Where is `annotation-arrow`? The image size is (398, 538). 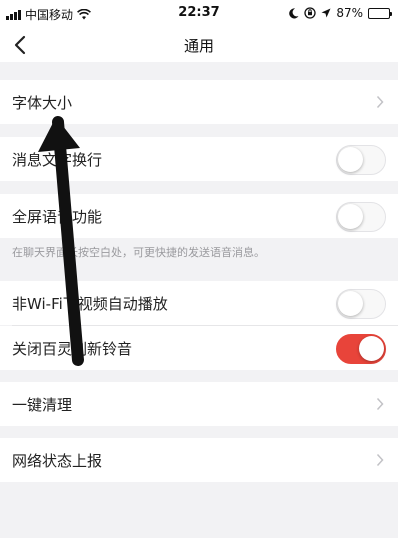 annotation-arrow is located at coordinates (61, 241).